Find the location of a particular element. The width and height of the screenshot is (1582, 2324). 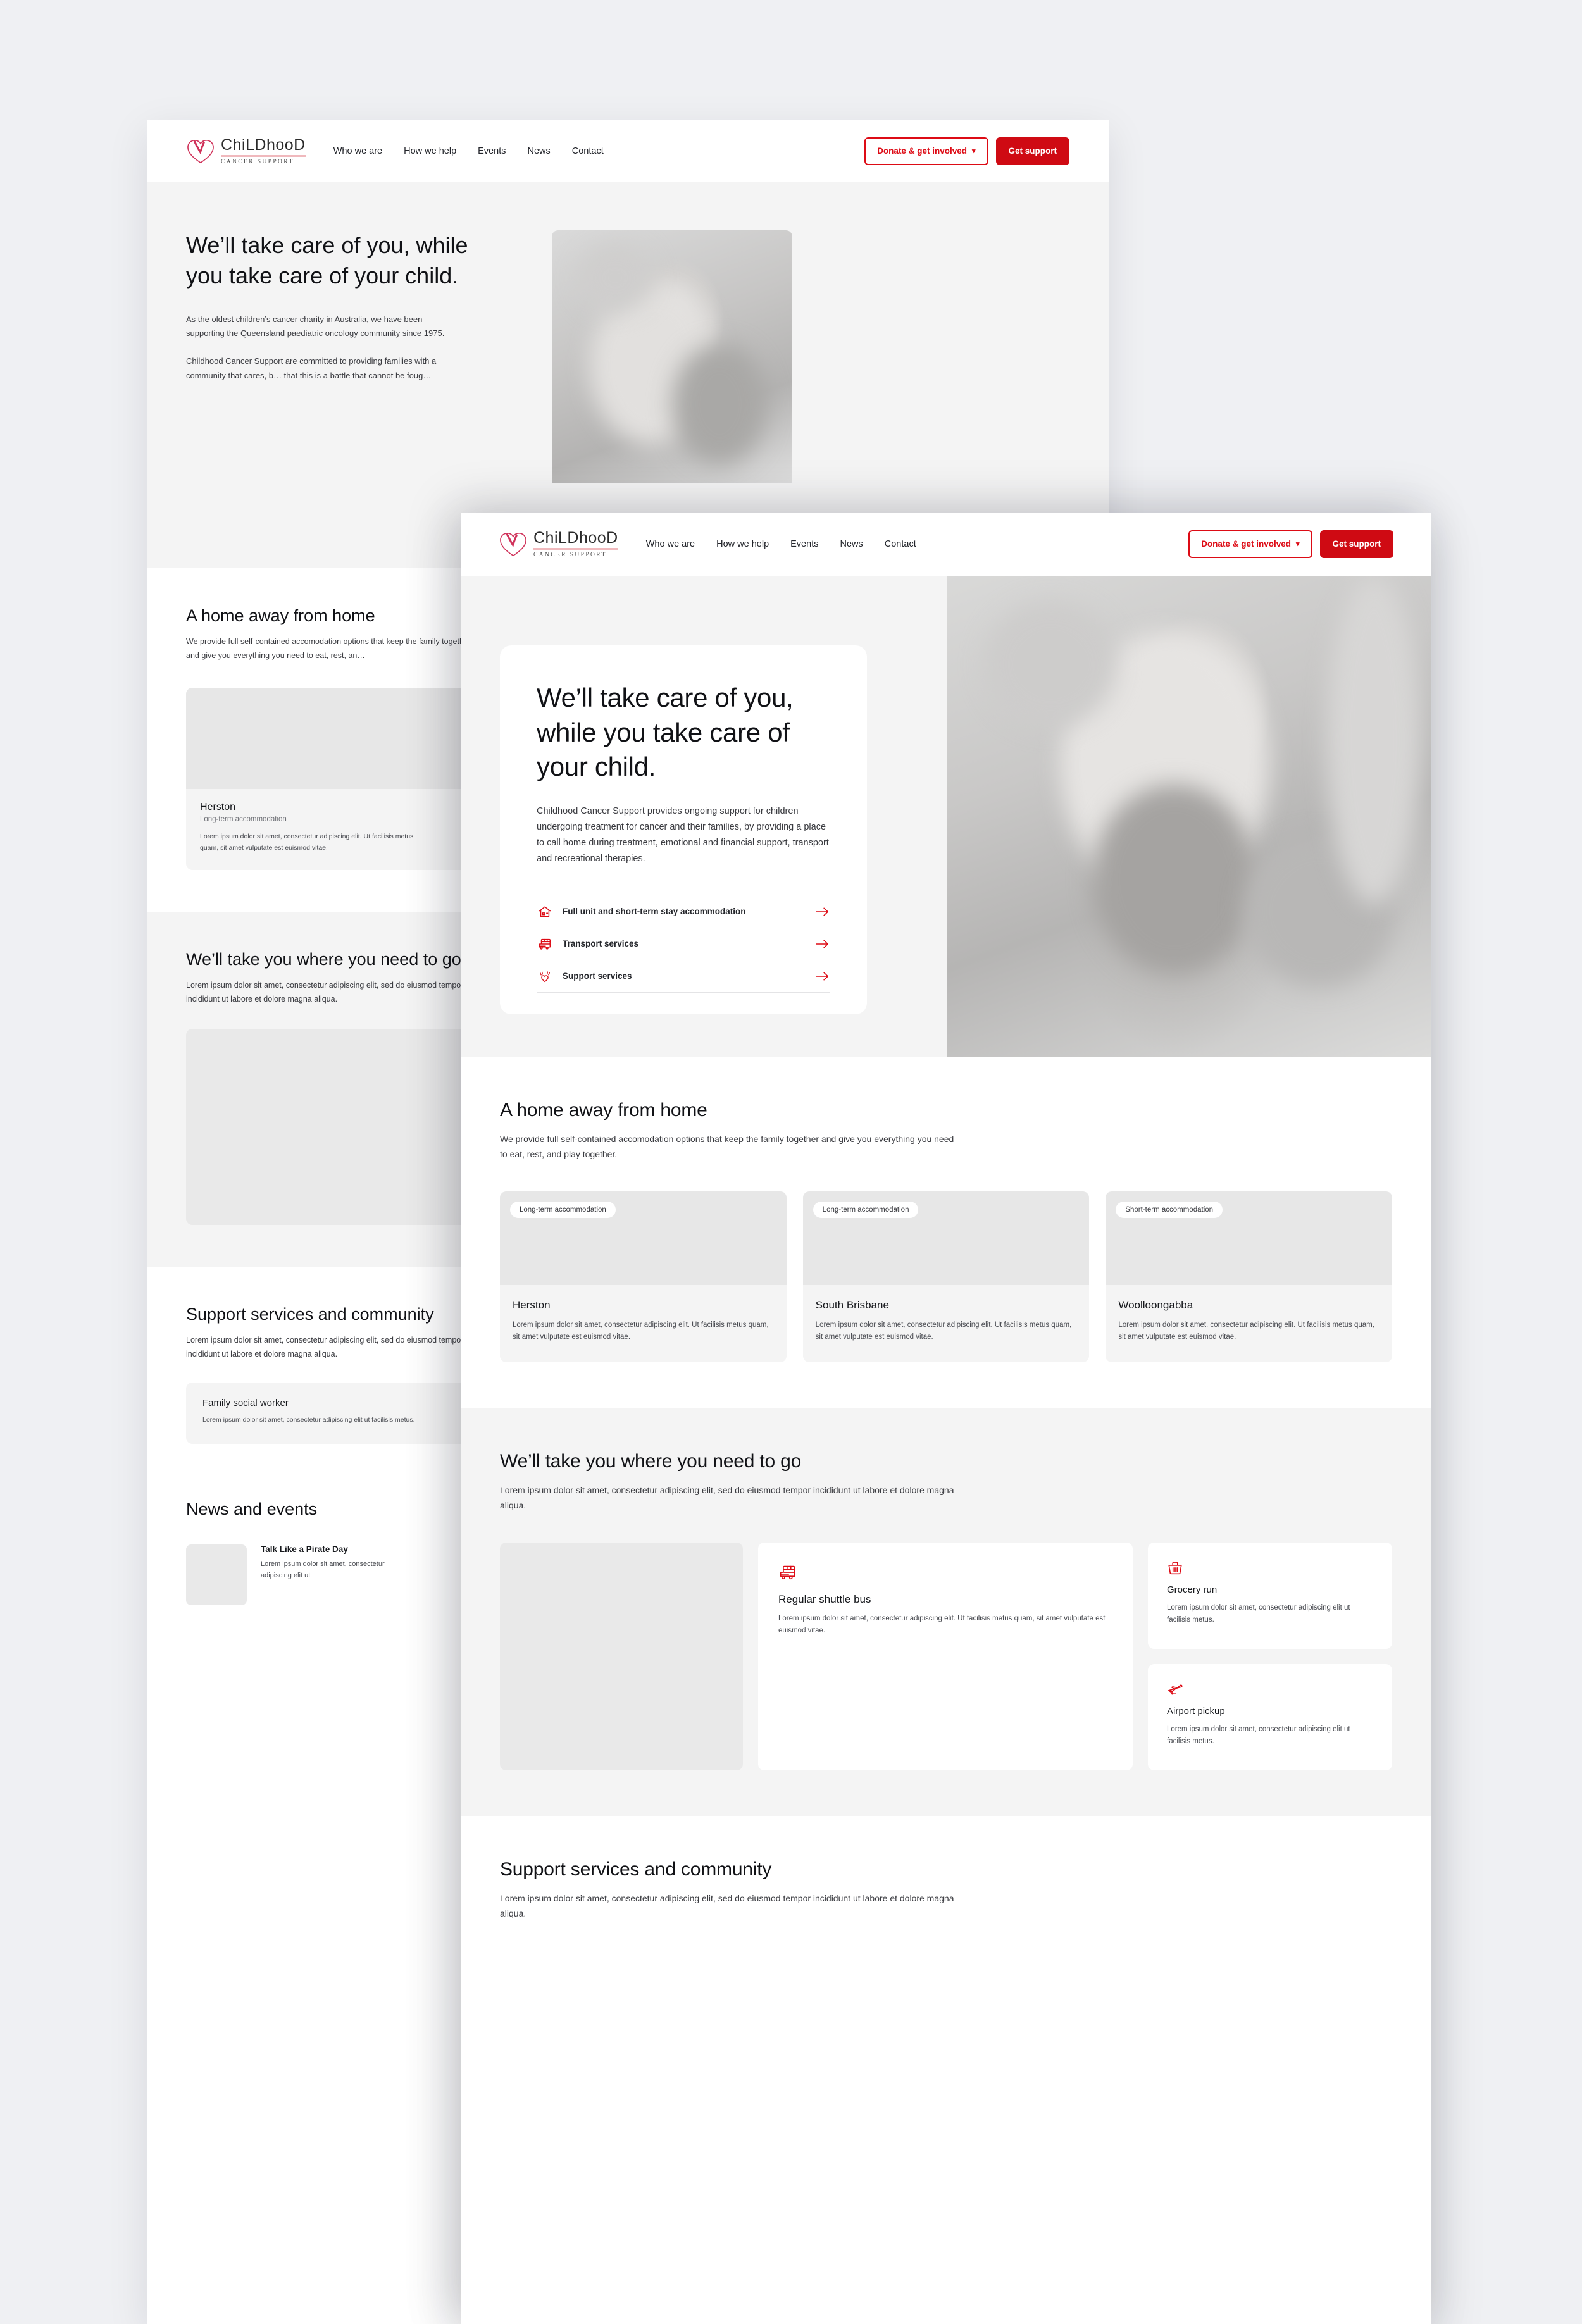

nav-actions-front: Donate & get involved ▾ Get support is located at coordinates (1290, 544).